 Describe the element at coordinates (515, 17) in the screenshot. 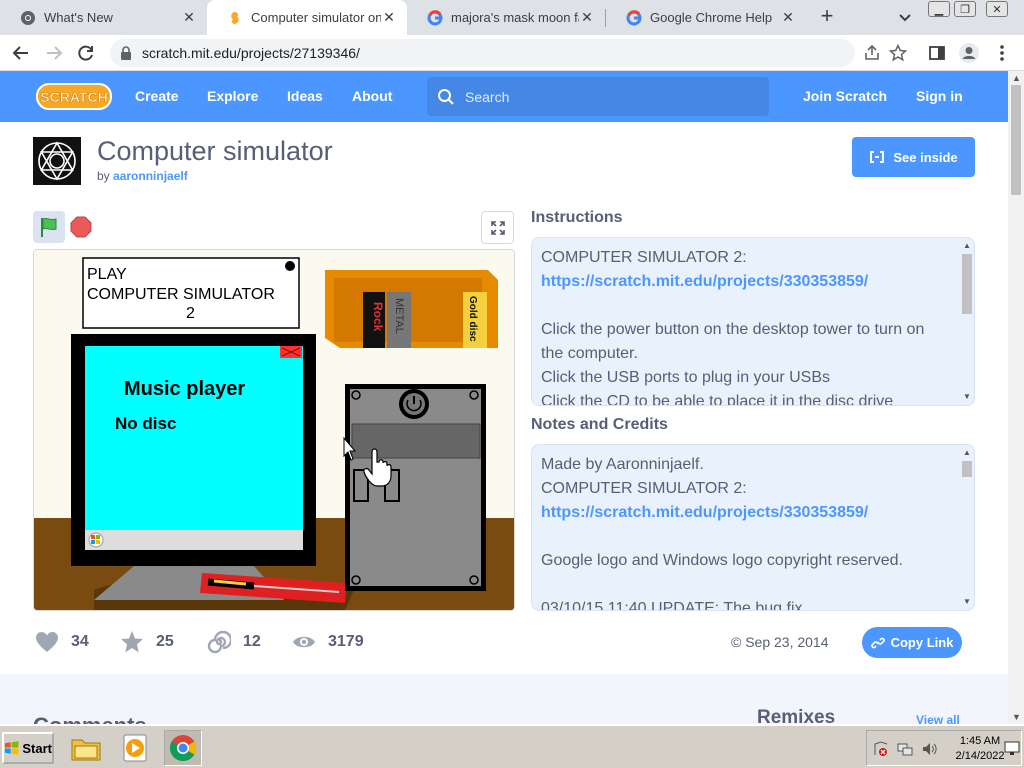

I see `tab-title: majora's mask moon face` at that location.